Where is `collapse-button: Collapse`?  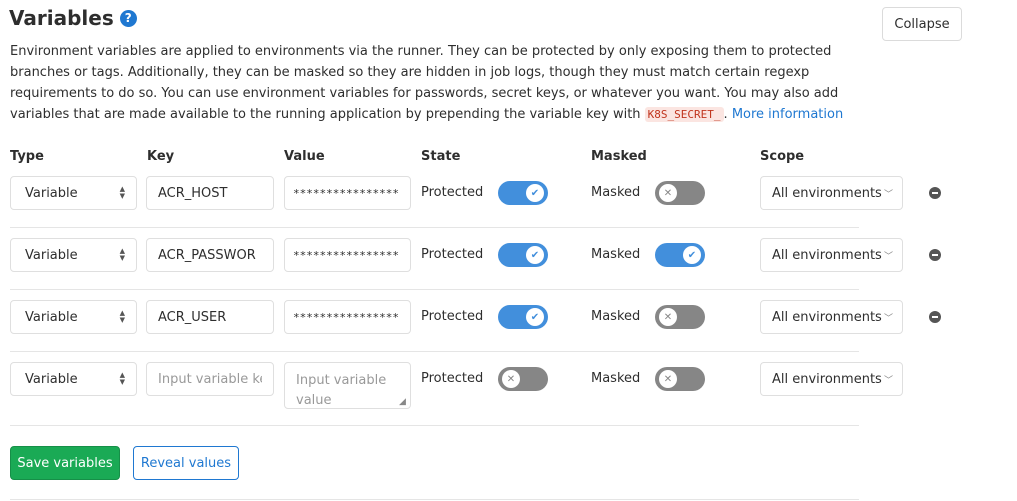 collapse-button: Collapse is located at coordinates (922, 24).